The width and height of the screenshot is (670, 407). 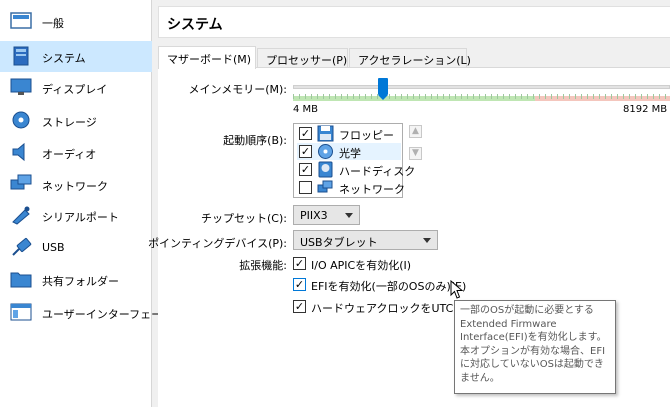 I want to click on page-title: システム, so click(x=195, y=25).